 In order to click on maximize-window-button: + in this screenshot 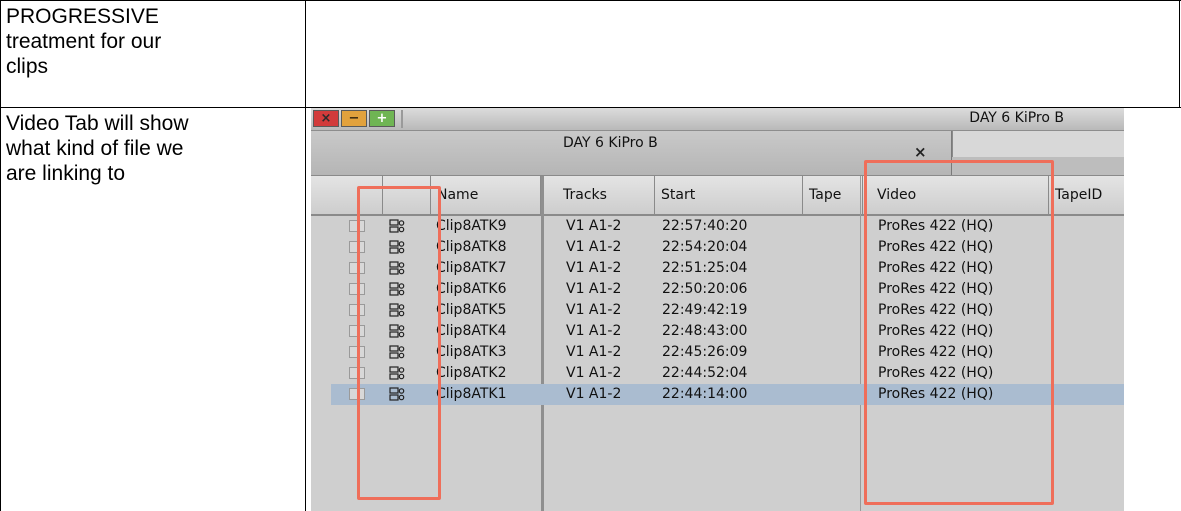, I will do `click(382, 118)`.